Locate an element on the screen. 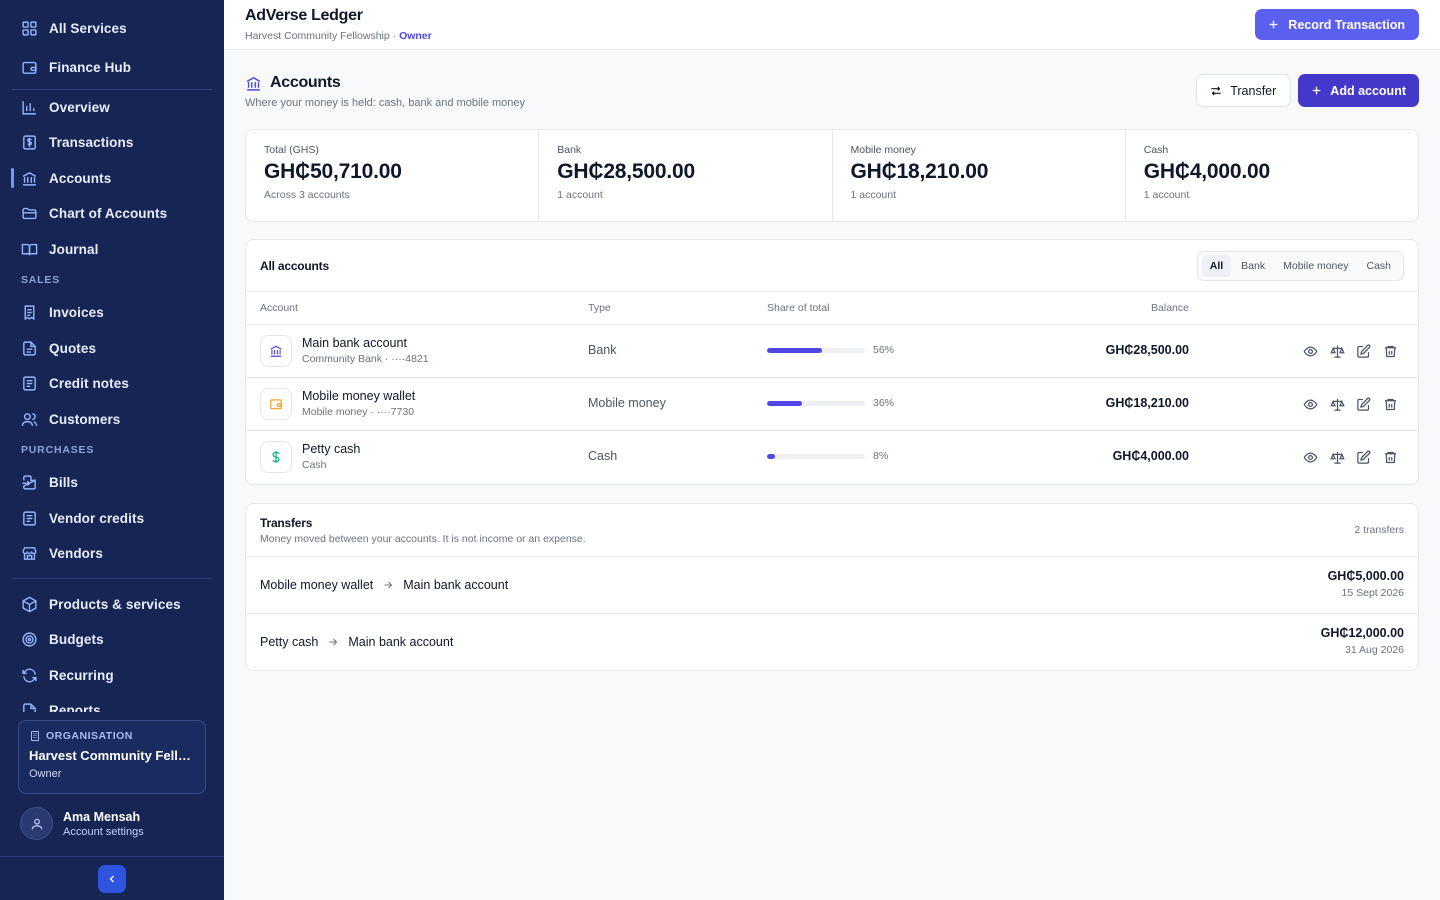 The height and width of the screenshot is (900, 1440). transfers-title: Transfers is located at coordinates (286, 523).